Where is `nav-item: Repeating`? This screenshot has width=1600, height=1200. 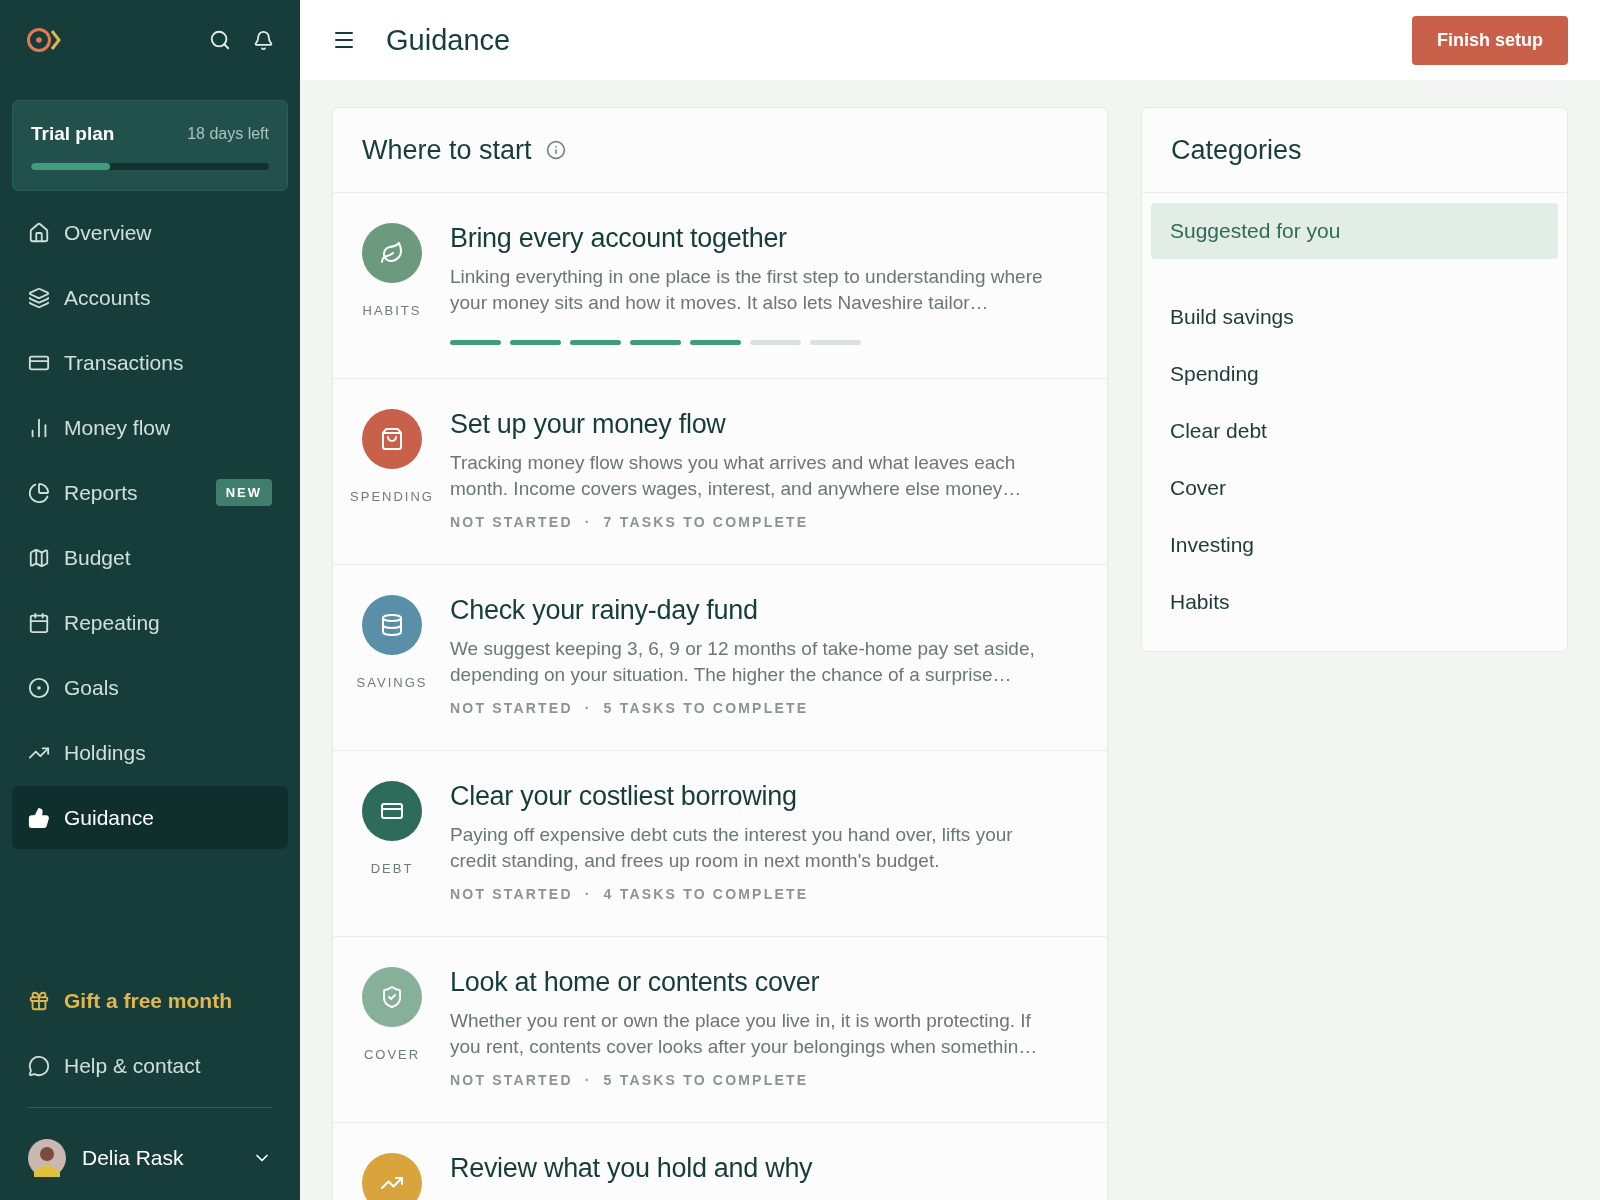 nav-item: Repeating is located at coordinates (150, 622).